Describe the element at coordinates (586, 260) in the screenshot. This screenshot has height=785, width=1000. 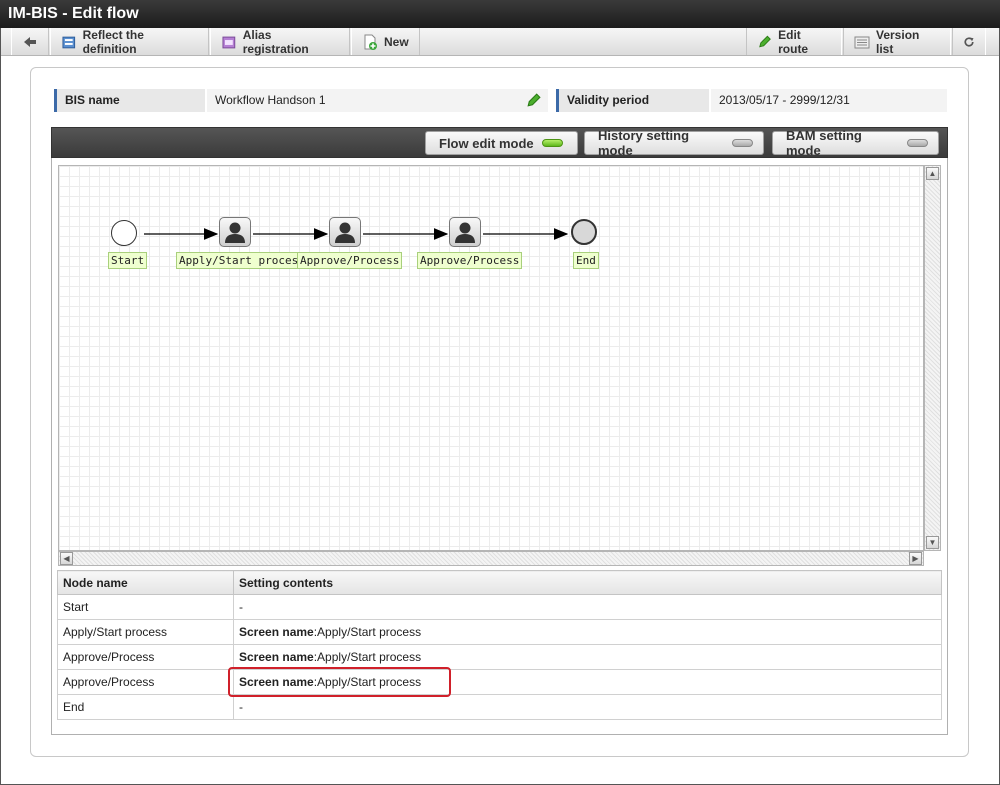
I see `end-node-label: End` at that location.